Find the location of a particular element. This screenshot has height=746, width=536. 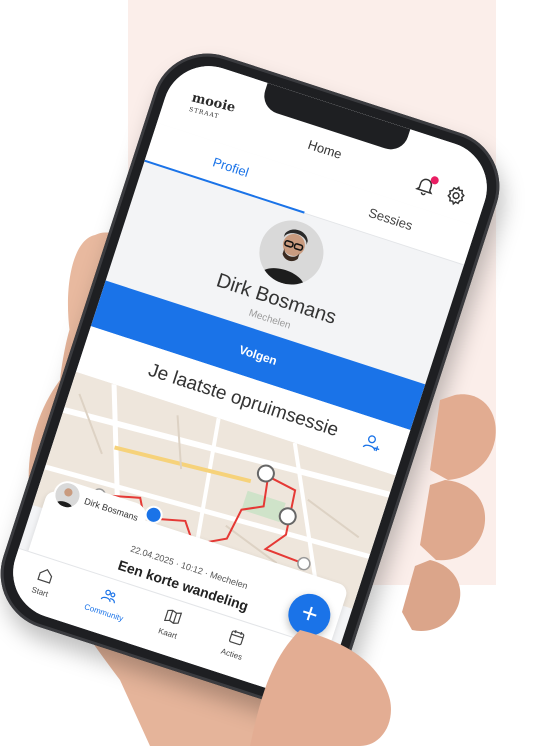

calendar-icon is located at coordinates (237, 638).